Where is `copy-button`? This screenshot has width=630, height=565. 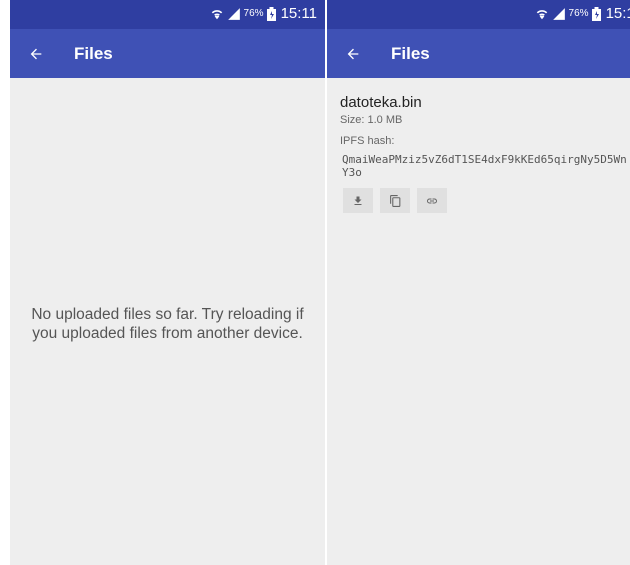
copy-button is located at coordinates (395, 200).